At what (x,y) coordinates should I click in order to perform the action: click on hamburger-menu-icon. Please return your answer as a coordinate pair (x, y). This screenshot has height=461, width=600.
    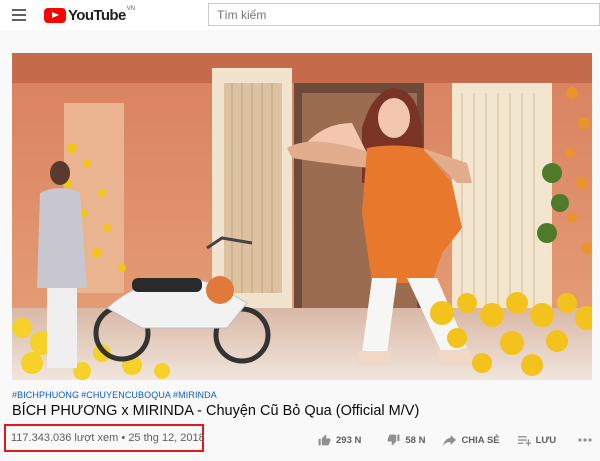
    Looking at the image, I should click on (19, 15).